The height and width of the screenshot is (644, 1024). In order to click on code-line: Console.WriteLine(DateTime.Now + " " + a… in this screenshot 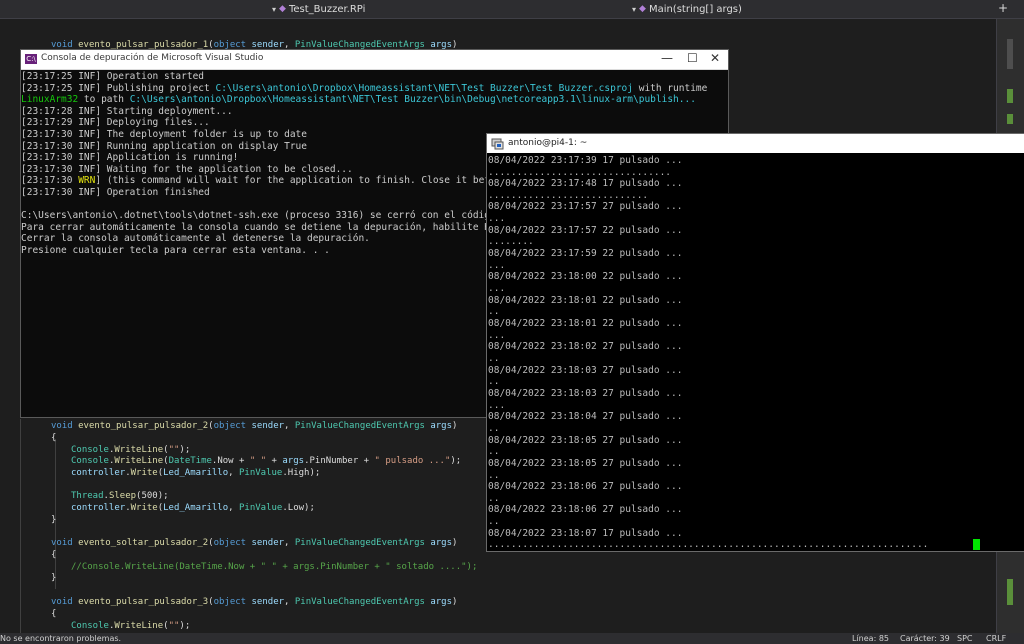, I will do `click(266, 461)`.